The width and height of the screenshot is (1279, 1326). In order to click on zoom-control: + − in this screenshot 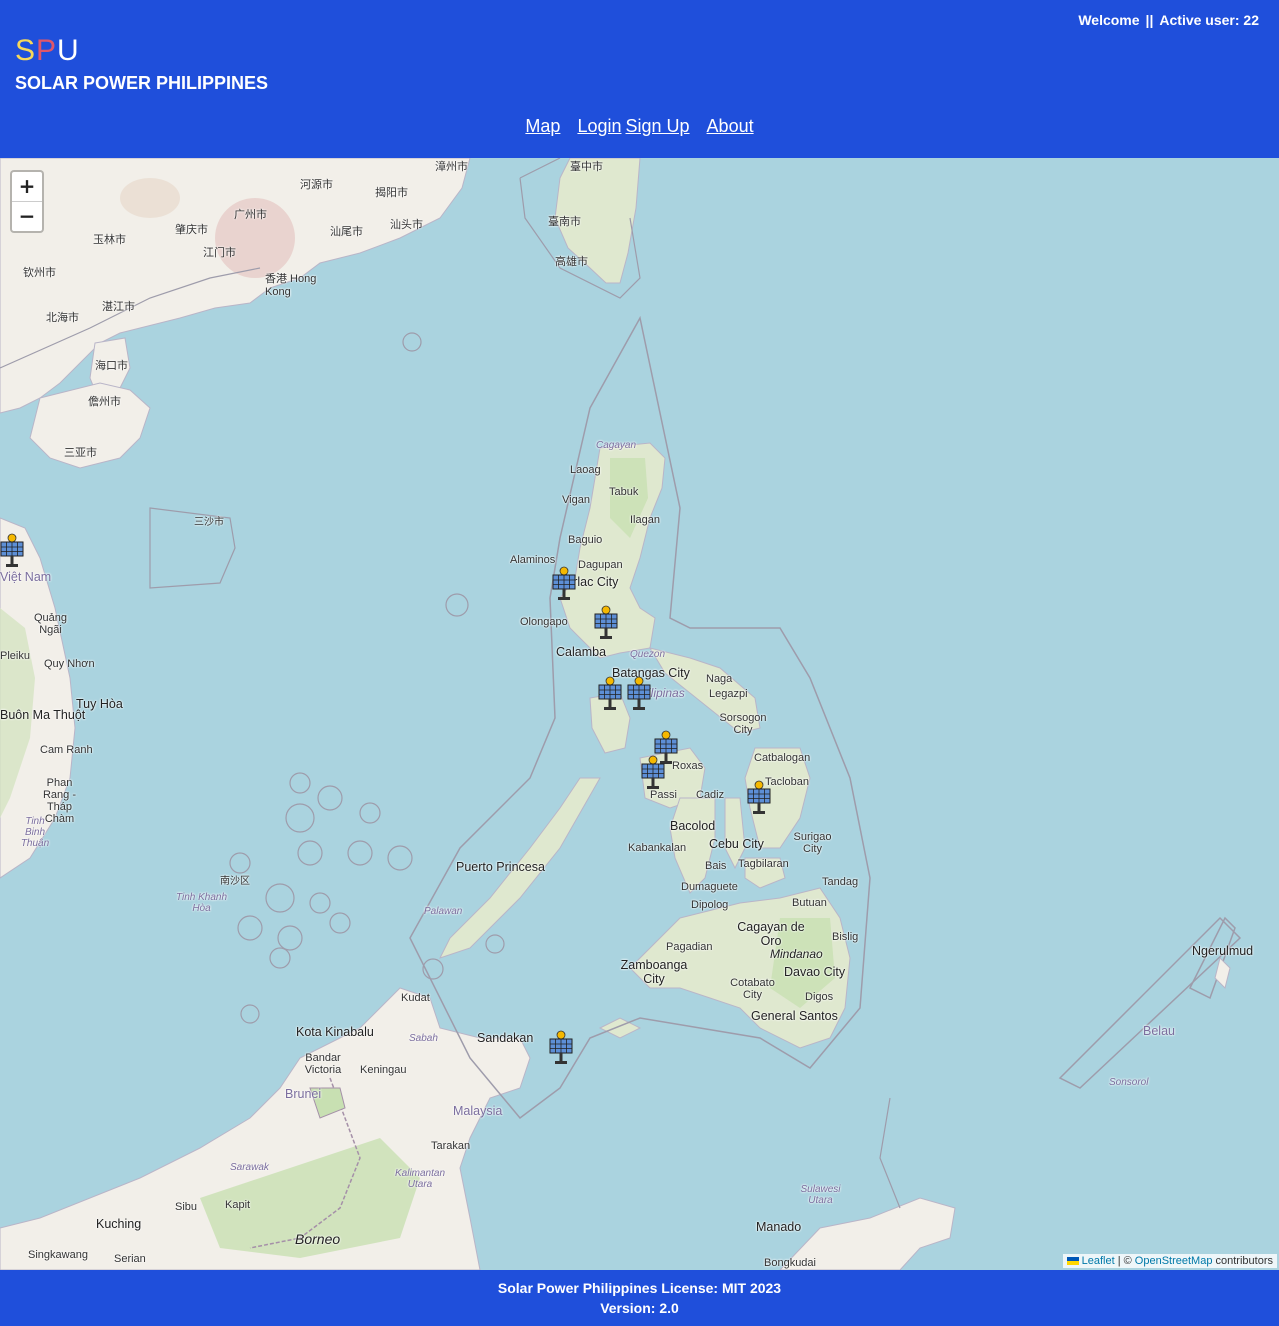, I will do `click(27, 201)`.